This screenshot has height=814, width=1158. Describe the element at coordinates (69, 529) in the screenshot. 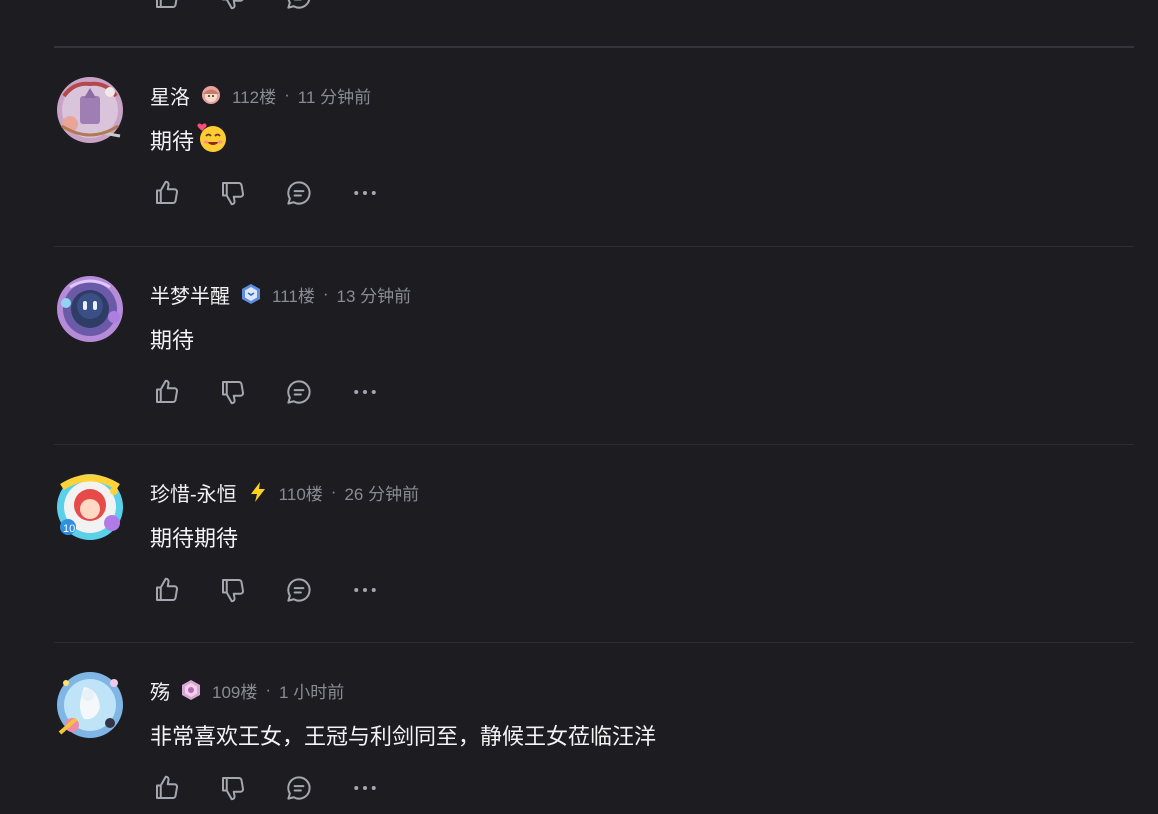

I see `svg-text: 10` at that location.